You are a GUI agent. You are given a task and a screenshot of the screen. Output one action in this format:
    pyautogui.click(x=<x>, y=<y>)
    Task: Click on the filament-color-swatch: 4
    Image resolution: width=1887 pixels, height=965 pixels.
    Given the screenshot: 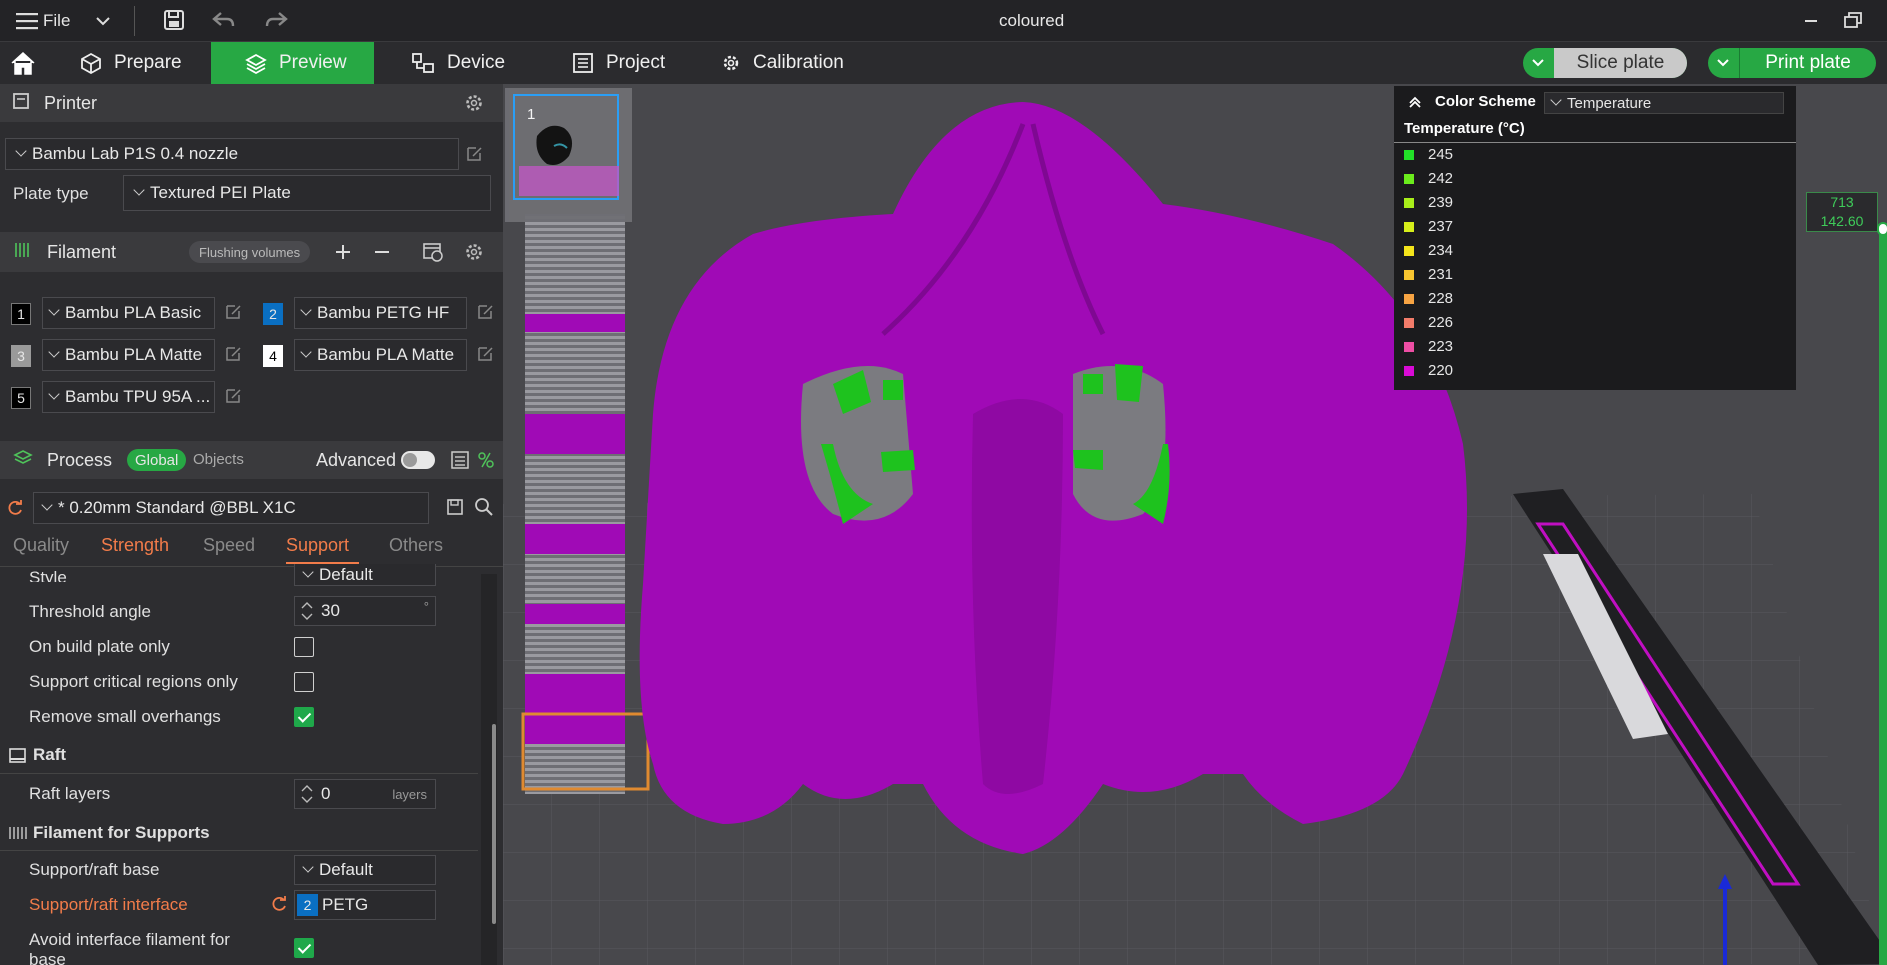 What is the action you would take?
    pyautogui.click(x=273, y=356)
    